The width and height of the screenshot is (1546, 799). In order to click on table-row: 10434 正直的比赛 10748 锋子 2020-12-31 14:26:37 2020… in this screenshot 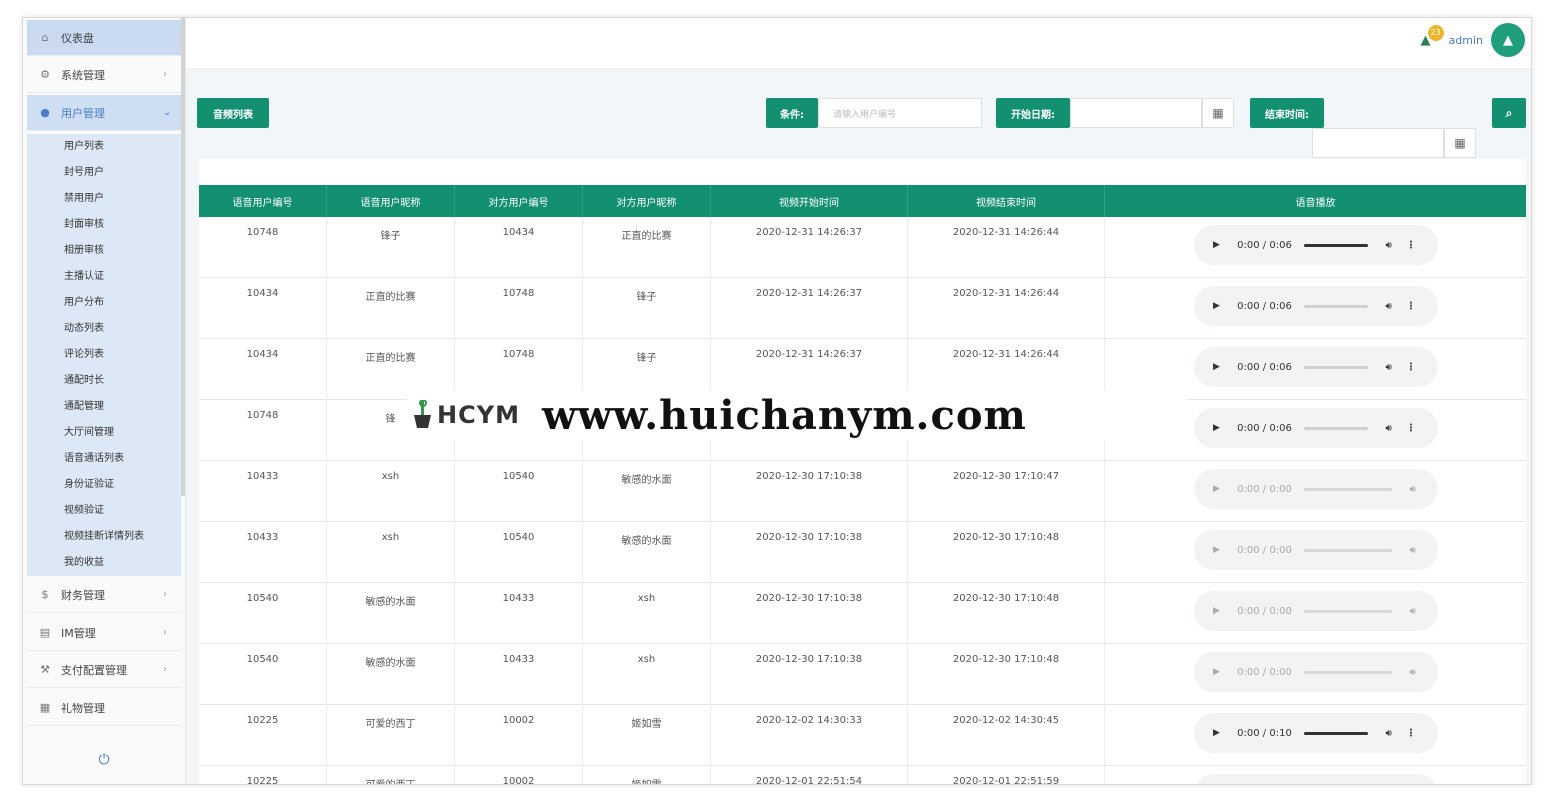, I will do `click(862, 308)`.